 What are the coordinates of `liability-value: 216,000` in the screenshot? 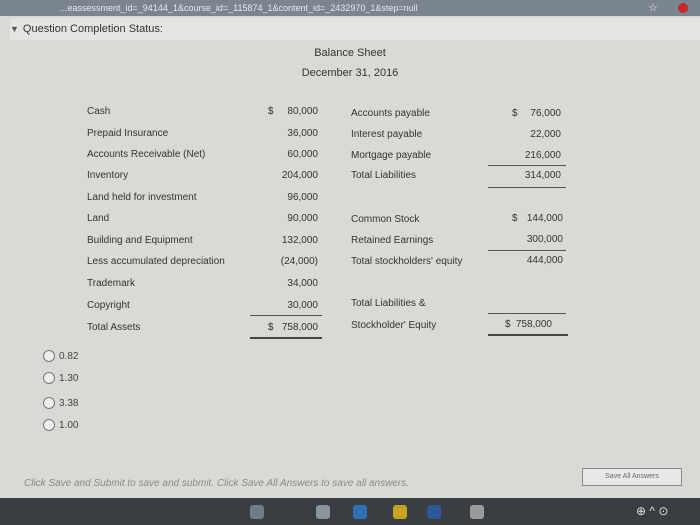 It's located at (542, 155).